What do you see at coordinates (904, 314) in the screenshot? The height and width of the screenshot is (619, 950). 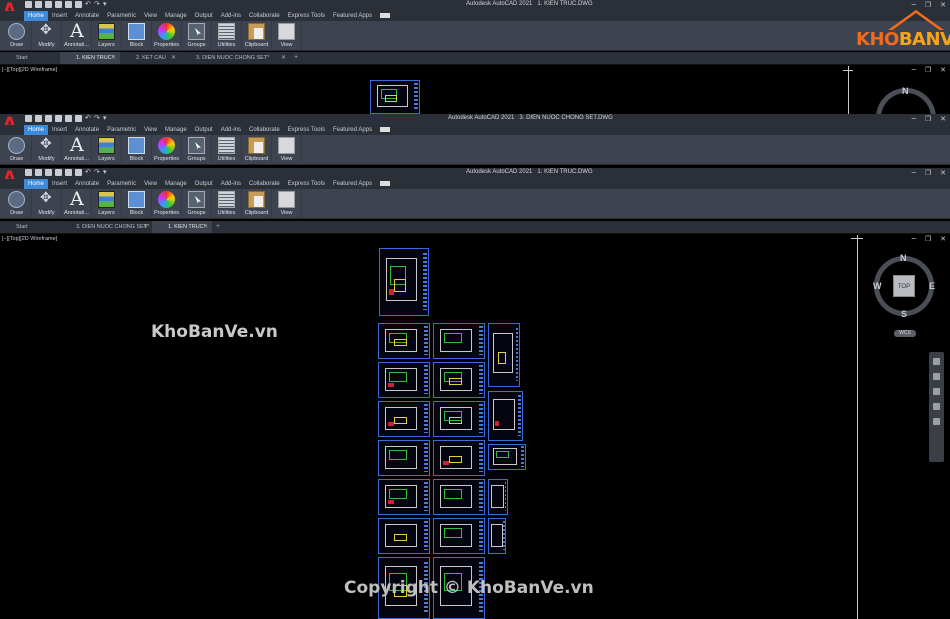 I see `compass-south: S` at bounding box center [904, 314].